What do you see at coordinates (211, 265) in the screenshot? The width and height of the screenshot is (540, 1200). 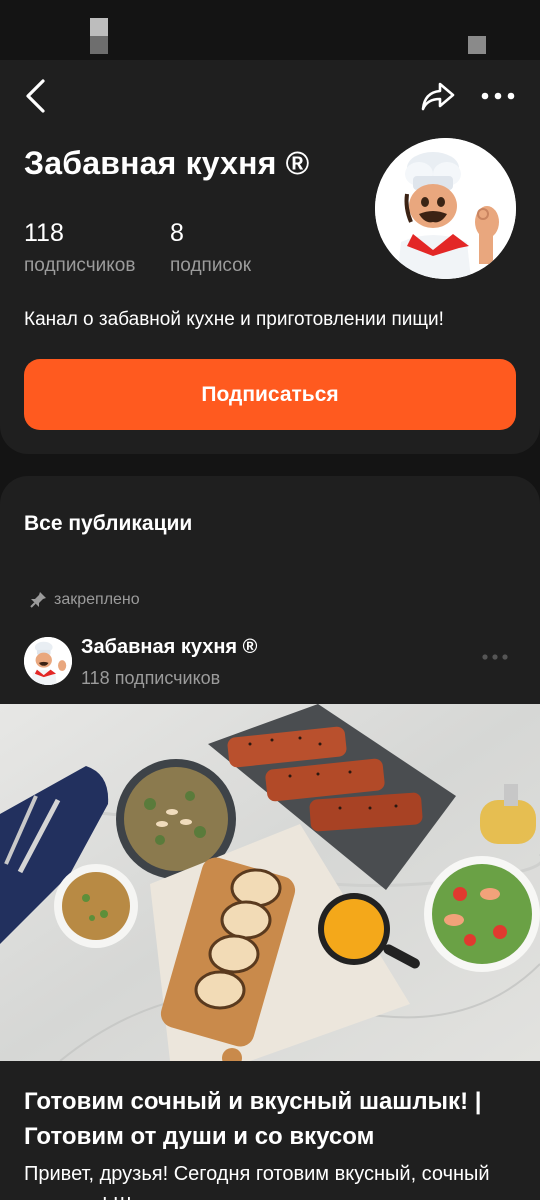 I see `subscriptions-label: подписок` at bounding box center [211, 265].